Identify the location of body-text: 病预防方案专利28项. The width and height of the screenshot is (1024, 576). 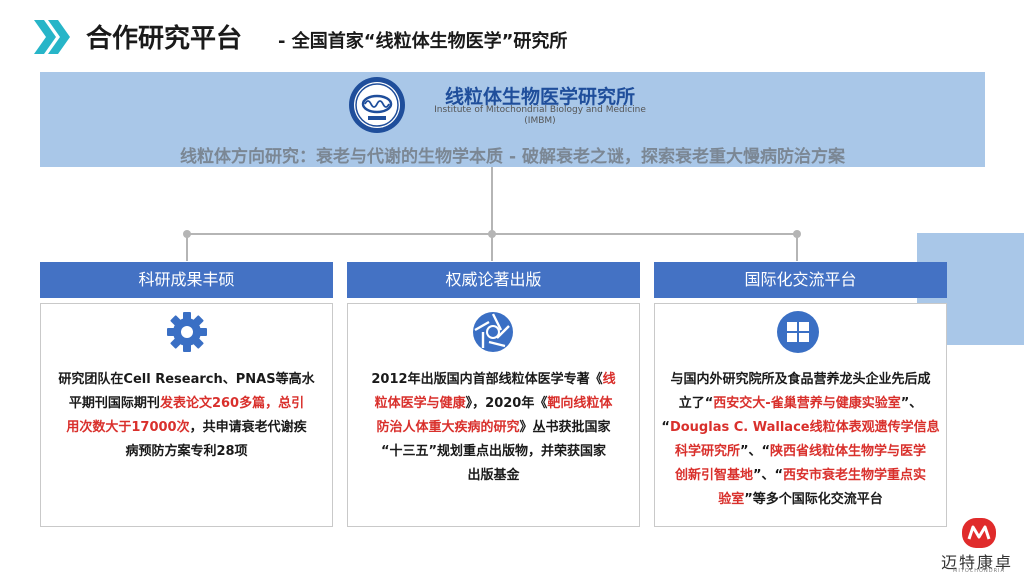
(186, 451).